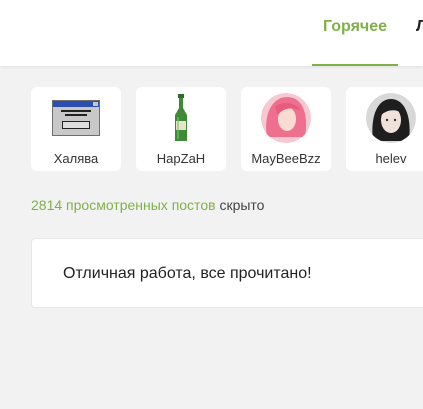  Describe the element at coordinates (355, 26) in the screenshot. I see `tab-hot-label: Горячее` at that location.